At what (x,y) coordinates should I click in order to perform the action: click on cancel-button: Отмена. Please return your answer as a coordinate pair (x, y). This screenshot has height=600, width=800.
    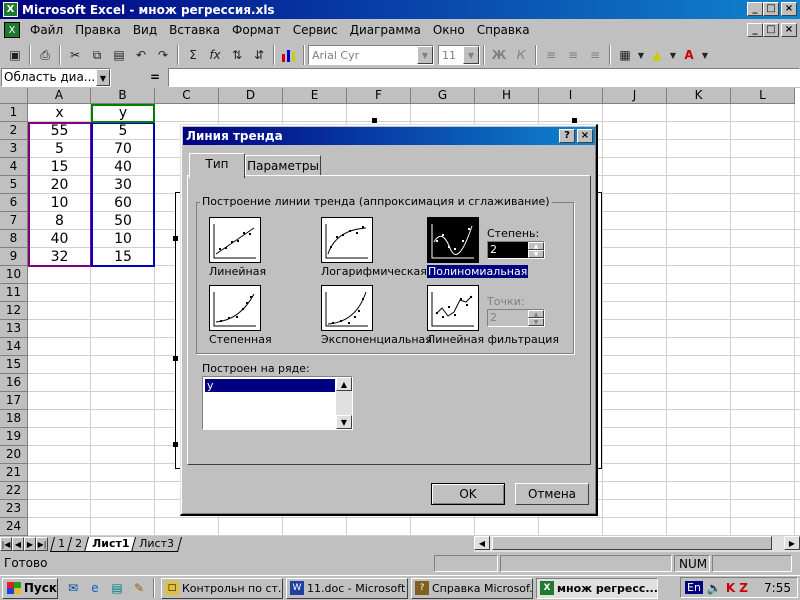
    Looking at the image, I should click on (552, 494).